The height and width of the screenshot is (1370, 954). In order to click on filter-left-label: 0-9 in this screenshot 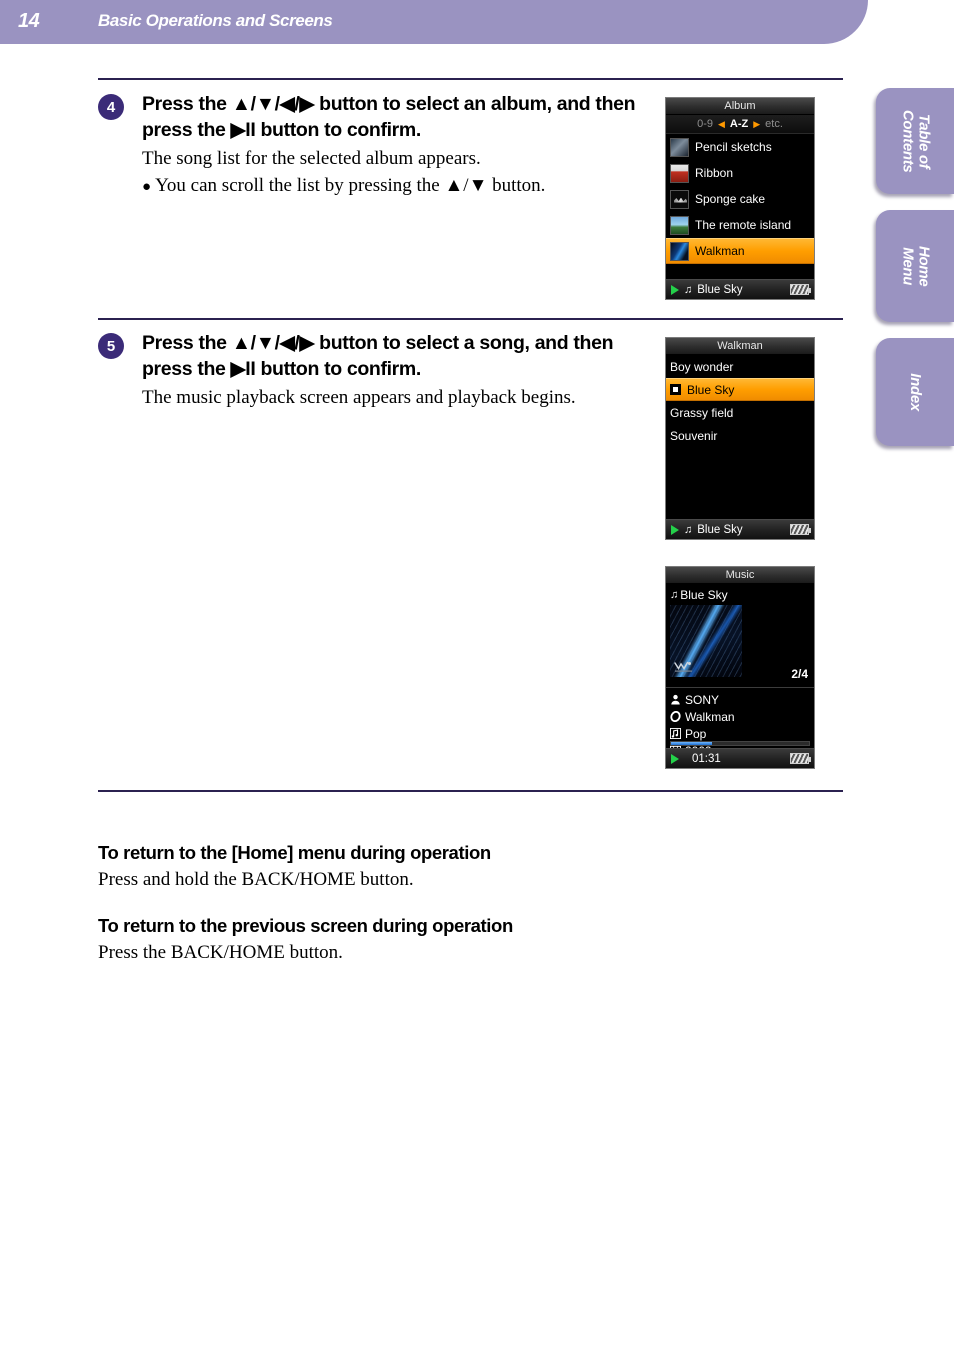, I will do `click(705, 124)`.